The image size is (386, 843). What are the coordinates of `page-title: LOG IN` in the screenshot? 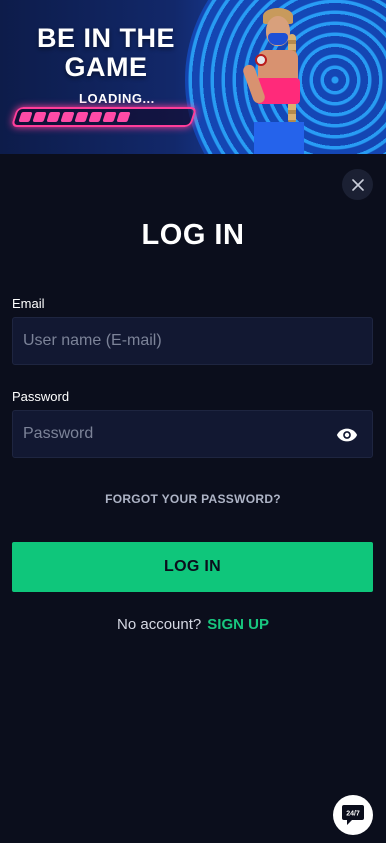 It's located at (193, 235).